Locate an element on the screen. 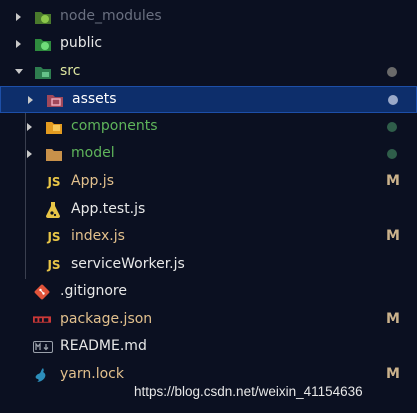 This screenshot has height=413, width=417. tree-item-label: App.js is located at coordinates (92, 181).